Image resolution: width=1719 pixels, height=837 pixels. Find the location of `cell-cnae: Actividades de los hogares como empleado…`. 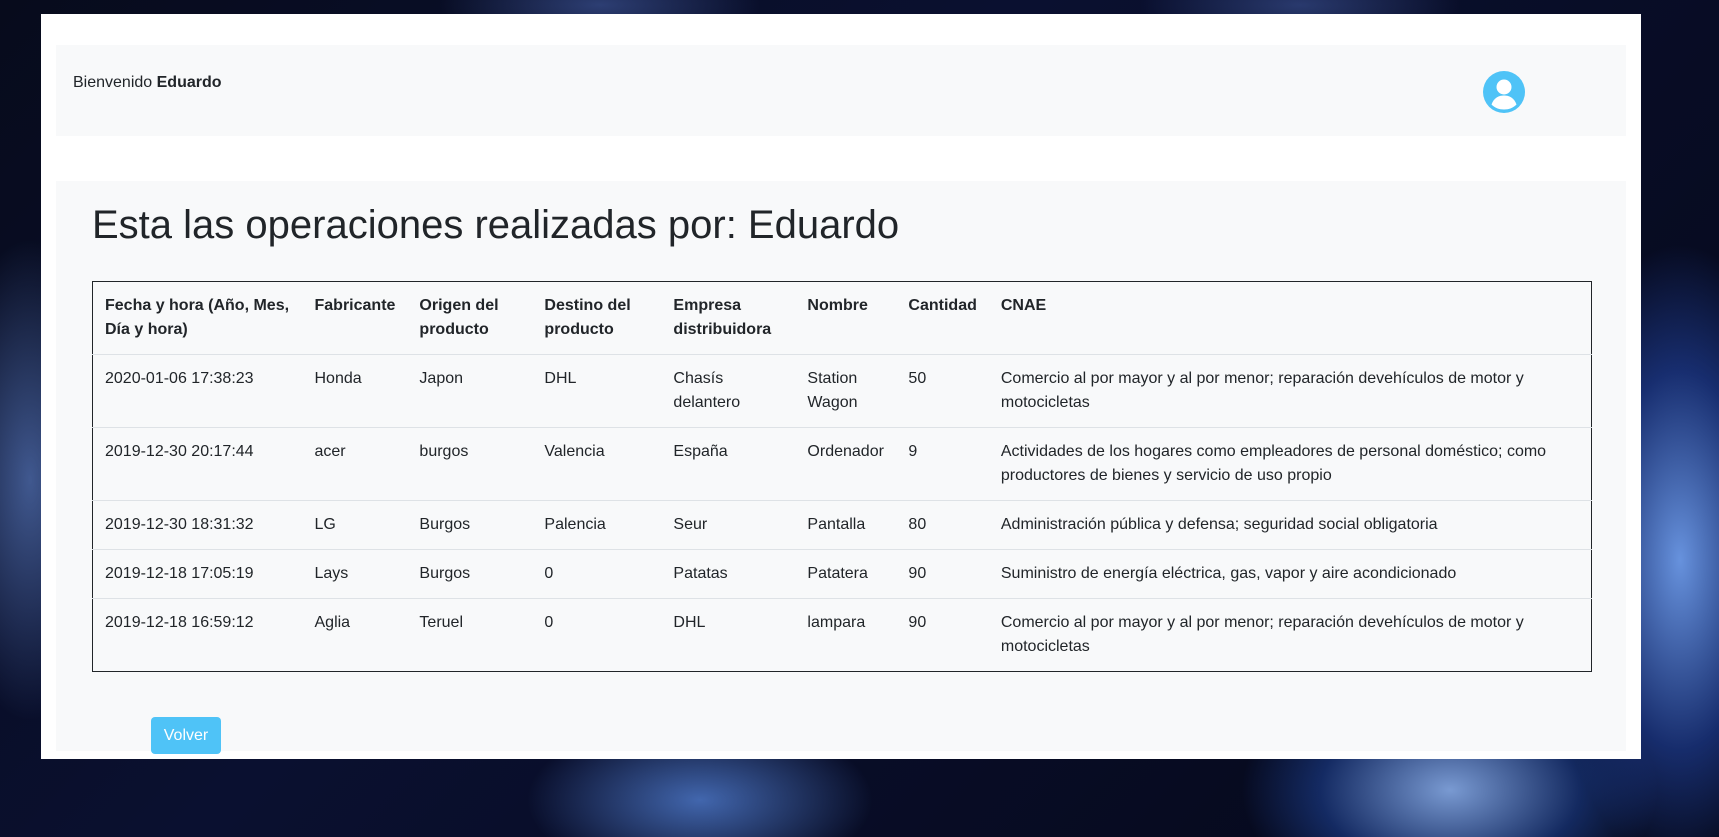

cell-cnae: Actividades de los hogares como empleado… is located at coordinates (1290, 464).